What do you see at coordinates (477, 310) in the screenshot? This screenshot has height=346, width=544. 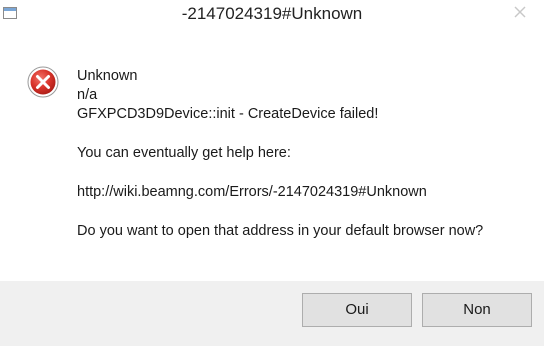 I see `no-button: Non` at bounding box center [477, 310].